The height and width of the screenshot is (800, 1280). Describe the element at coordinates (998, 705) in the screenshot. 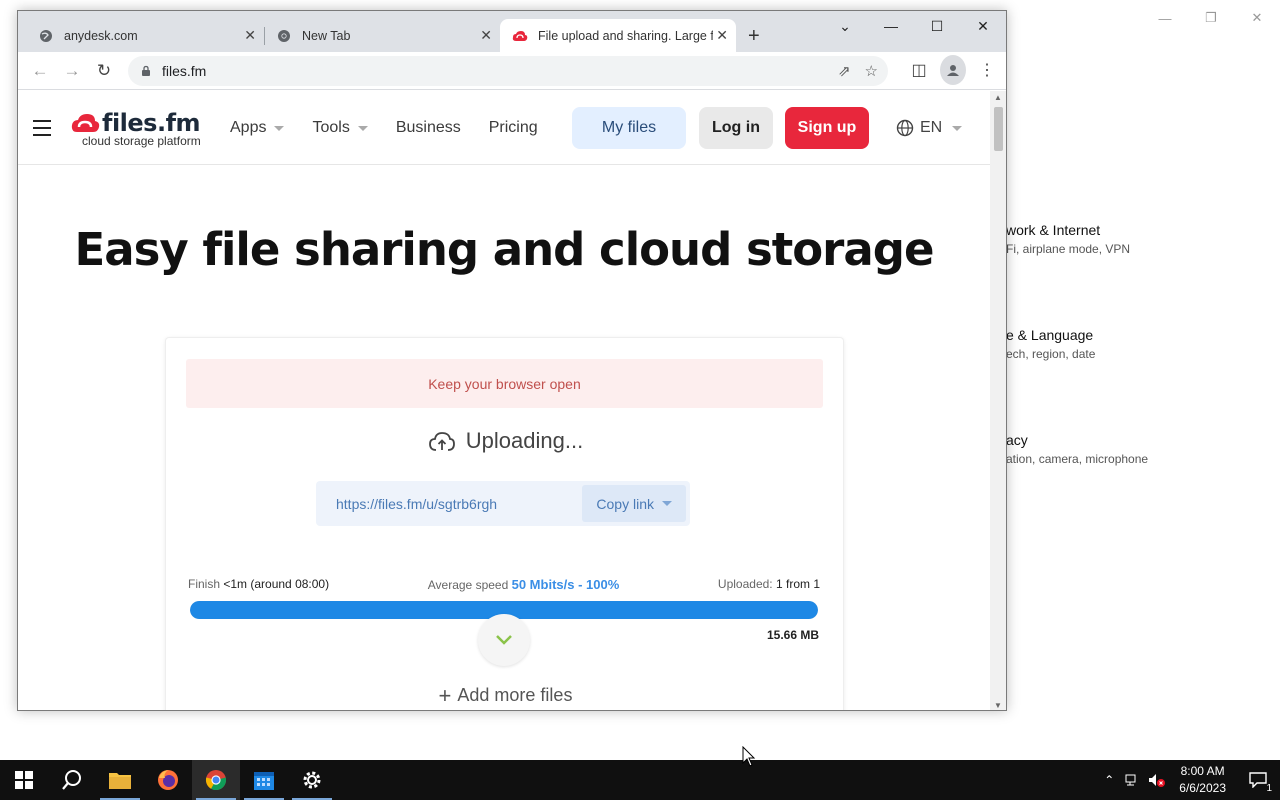

I see `scroll-down-icon: ▼` at that location.